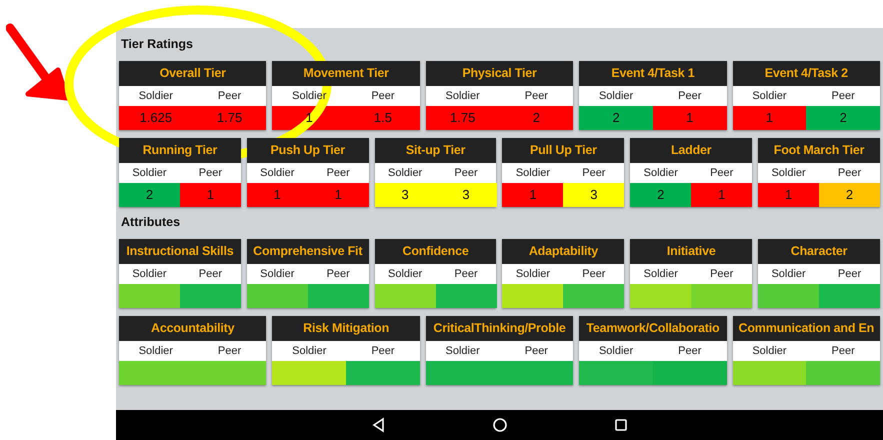 The image size is (883, 440). What do you see at coordinates (819, 251) in the screenshot?
I see `card-title: Character` at bounding box center [819, 251].